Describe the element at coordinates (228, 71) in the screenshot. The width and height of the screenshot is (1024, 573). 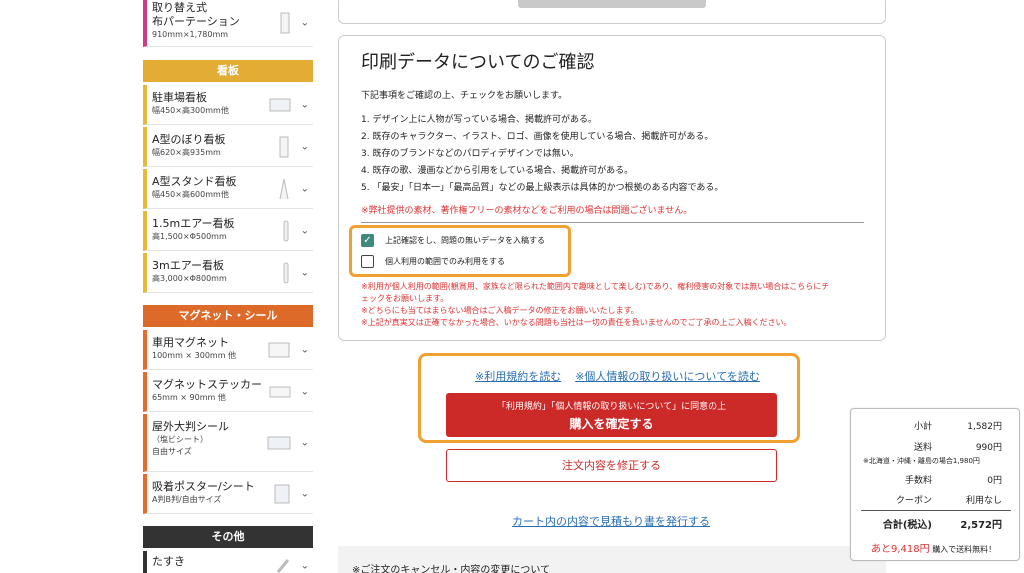
I see `category-header-signboard: 看板` at that location.